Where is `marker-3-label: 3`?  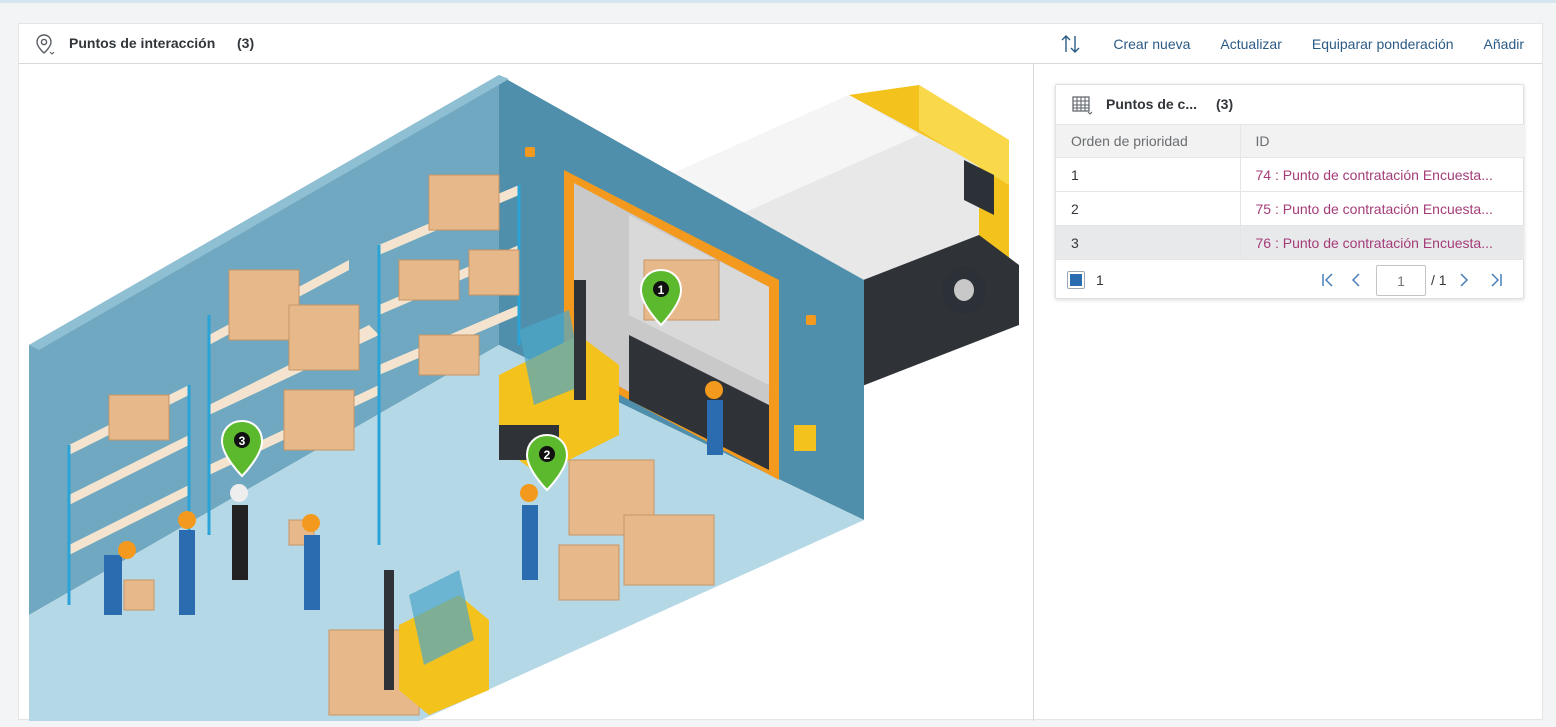 marker-3-label: 3 is located at coordinates (242, 441).